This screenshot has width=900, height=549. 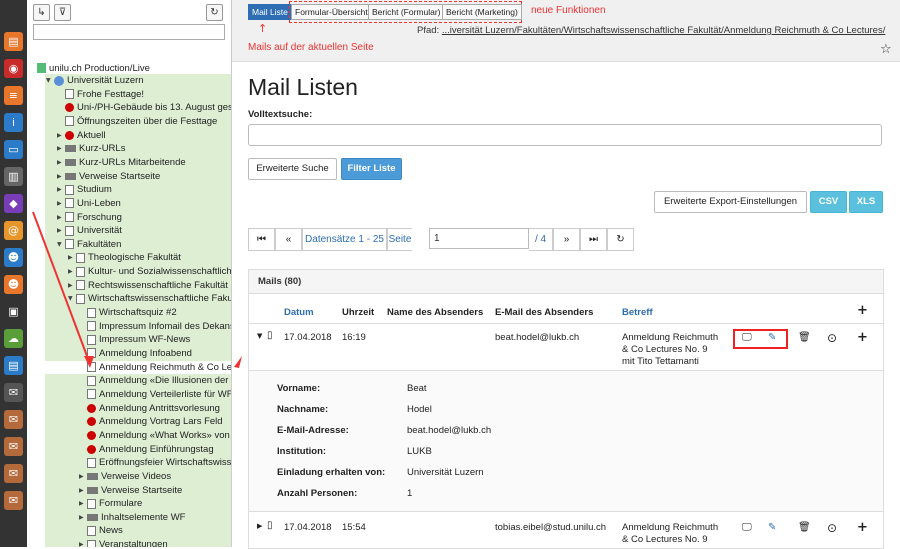 I want to click on col-datum: Datum, so click(x=299, y=312).